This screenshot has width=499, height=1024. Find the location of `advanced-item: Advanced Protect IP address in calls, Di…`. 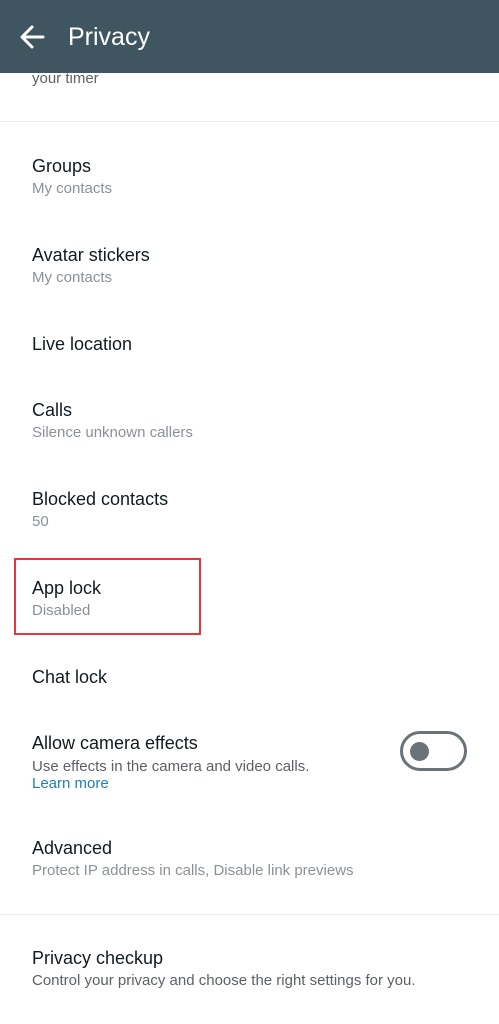

advanced-item: Advanced Protect IP address in calls, Di… is located at coordinates (249, 860).